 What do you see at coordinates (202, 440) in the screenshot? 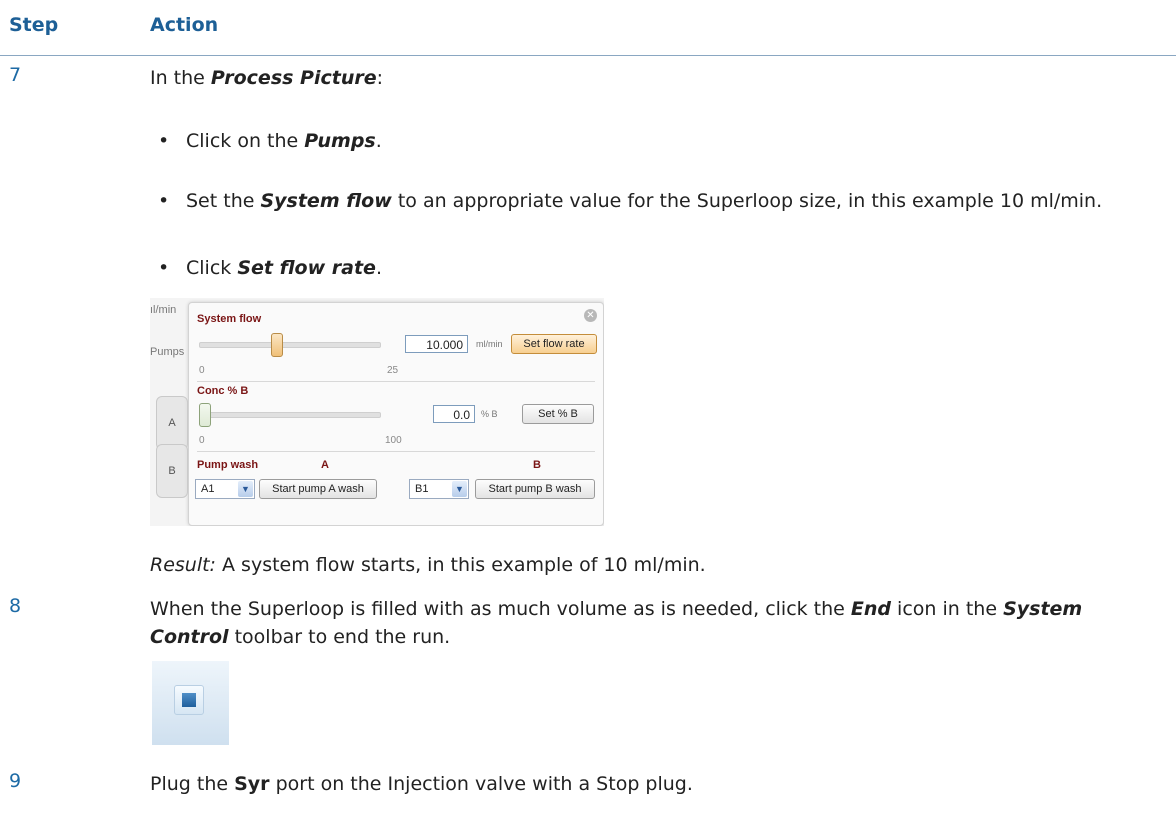
I see `conc-min-tick: 0` at bounding box center [202, 440].